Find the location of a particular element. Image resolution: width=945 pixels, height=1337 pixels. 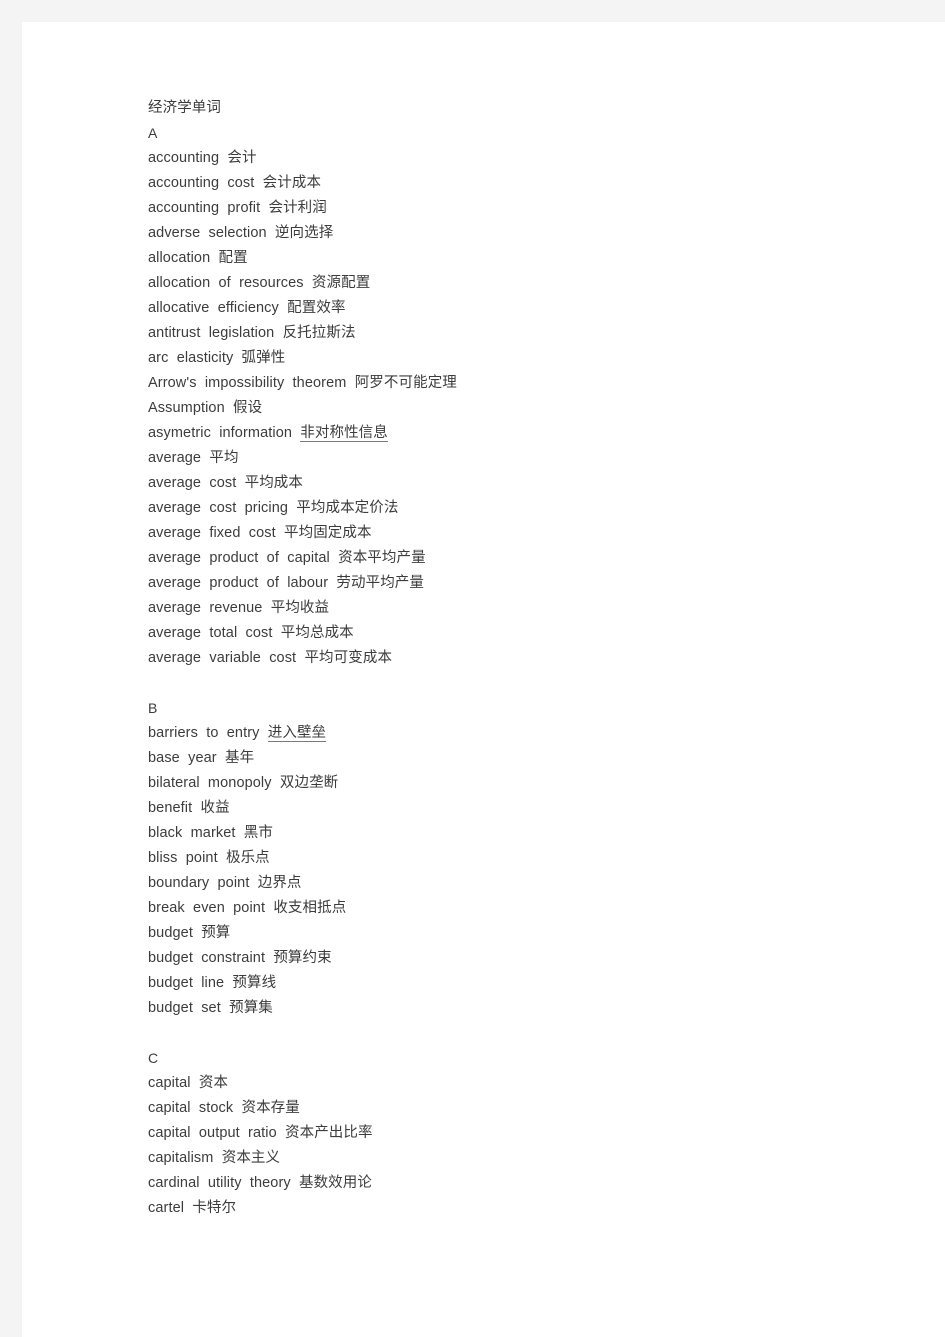

glossary-entry-budget: budget 预算 is located at coordinates (189, 933).